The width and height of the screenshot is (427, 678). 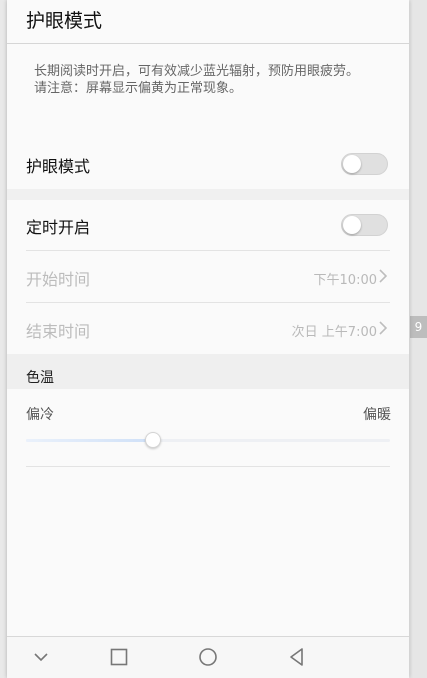 I want to click on start-time-value: 下午10:00, so click(x=345, y=280).